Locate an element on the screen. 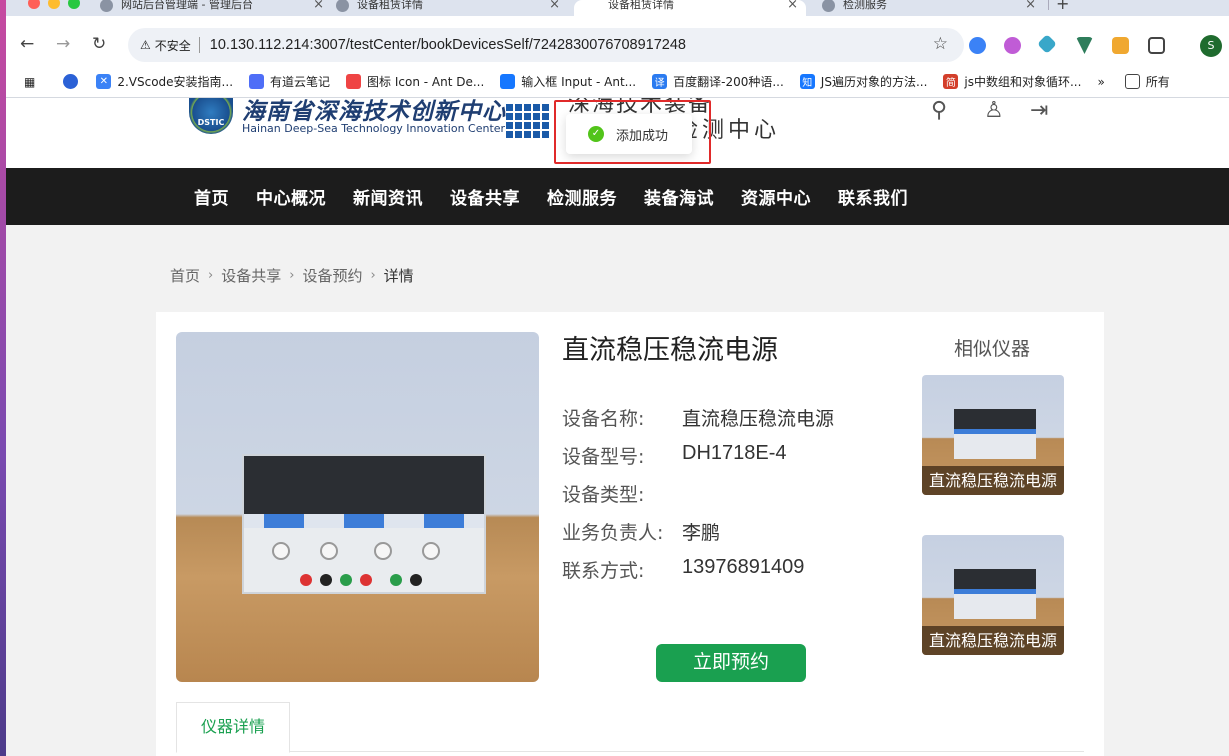 Image resolution: width=1229 pixels, height=756 pixels. bookmarks-overflow-button: » is located at coordinates (1100, 82).